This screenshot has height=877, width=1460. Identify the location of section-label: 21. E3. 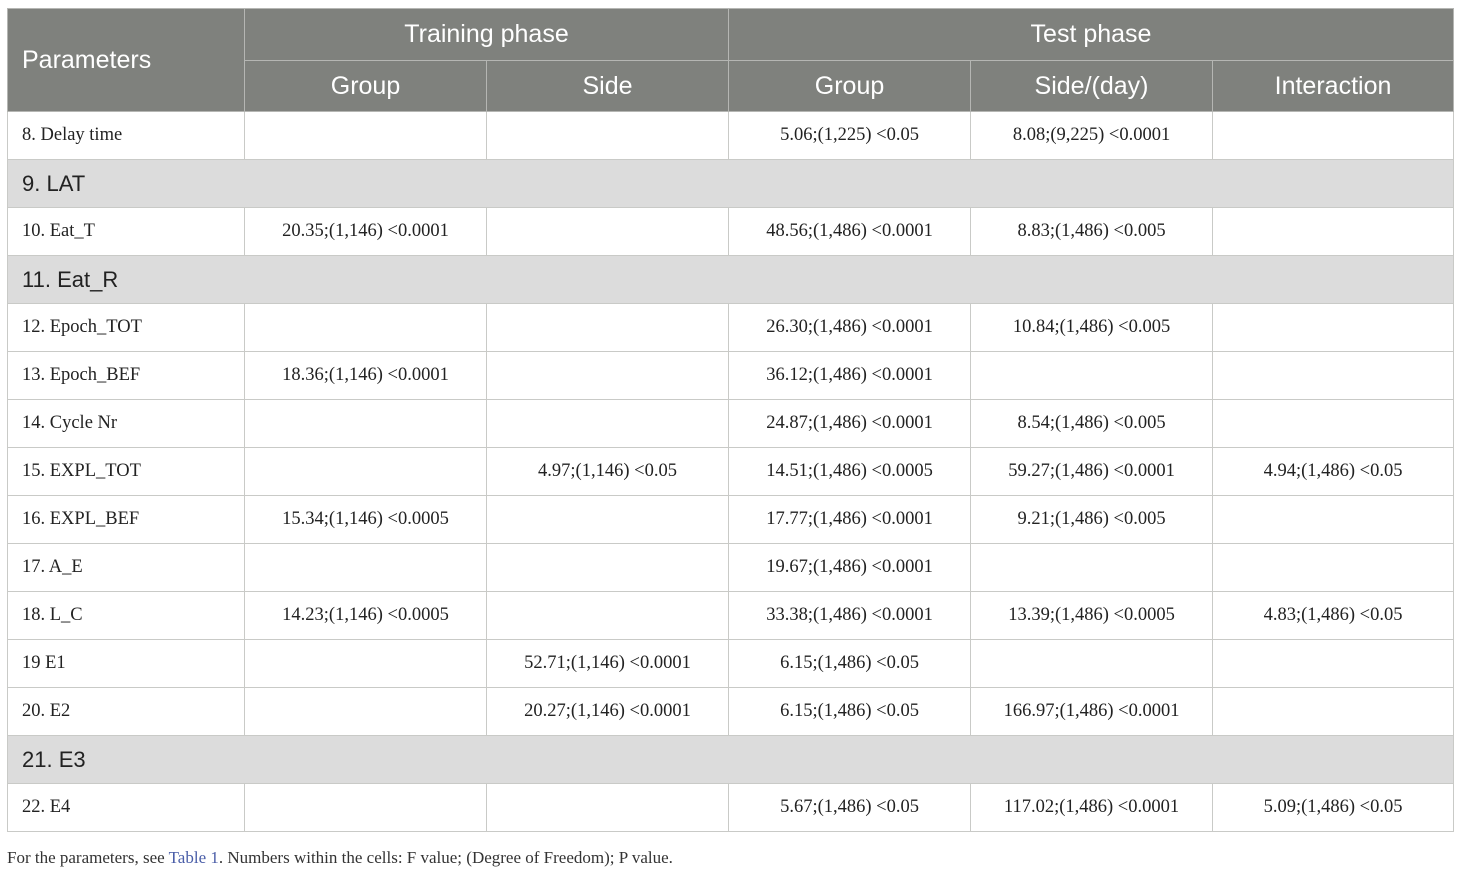
(730, 759).